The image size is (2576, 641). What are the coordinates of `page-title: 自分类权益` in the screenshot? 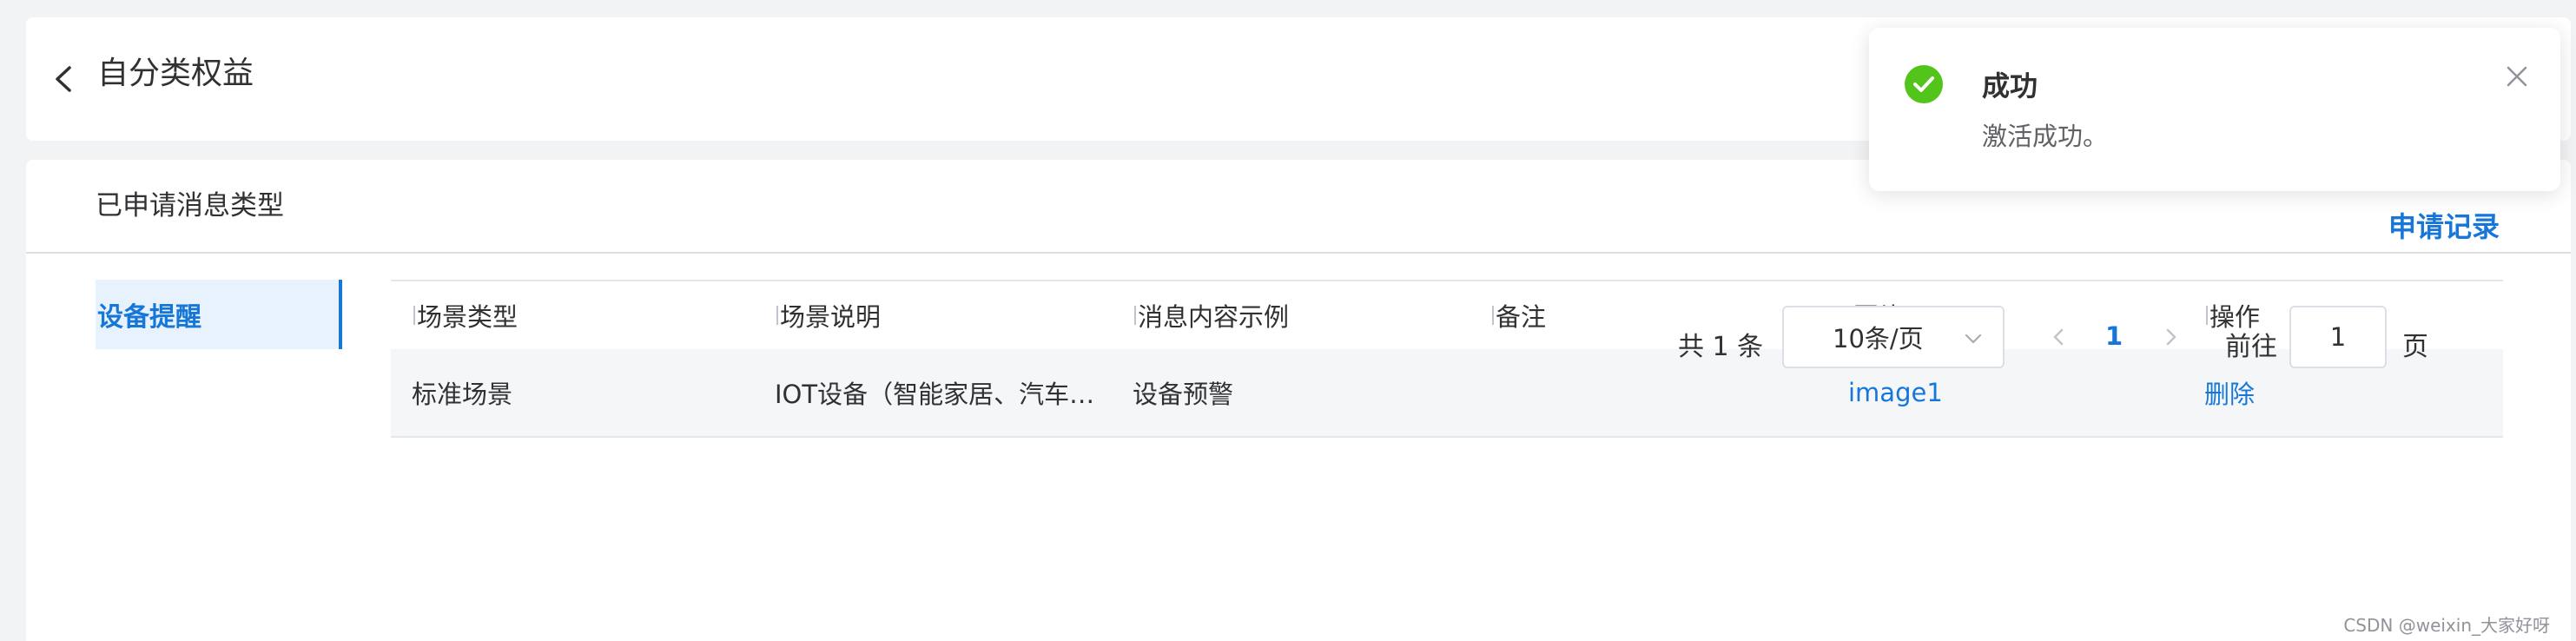 It's located at (175, 73).